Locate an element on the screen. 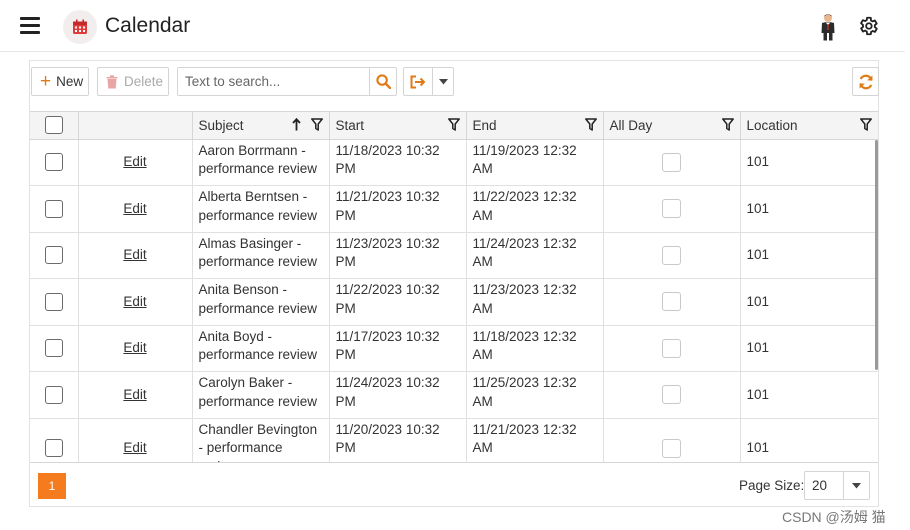 The height and width of the screenshot is (530, 910). end-cell: 11/21/2023 12:32 AM is located at coordinates (535, 440).